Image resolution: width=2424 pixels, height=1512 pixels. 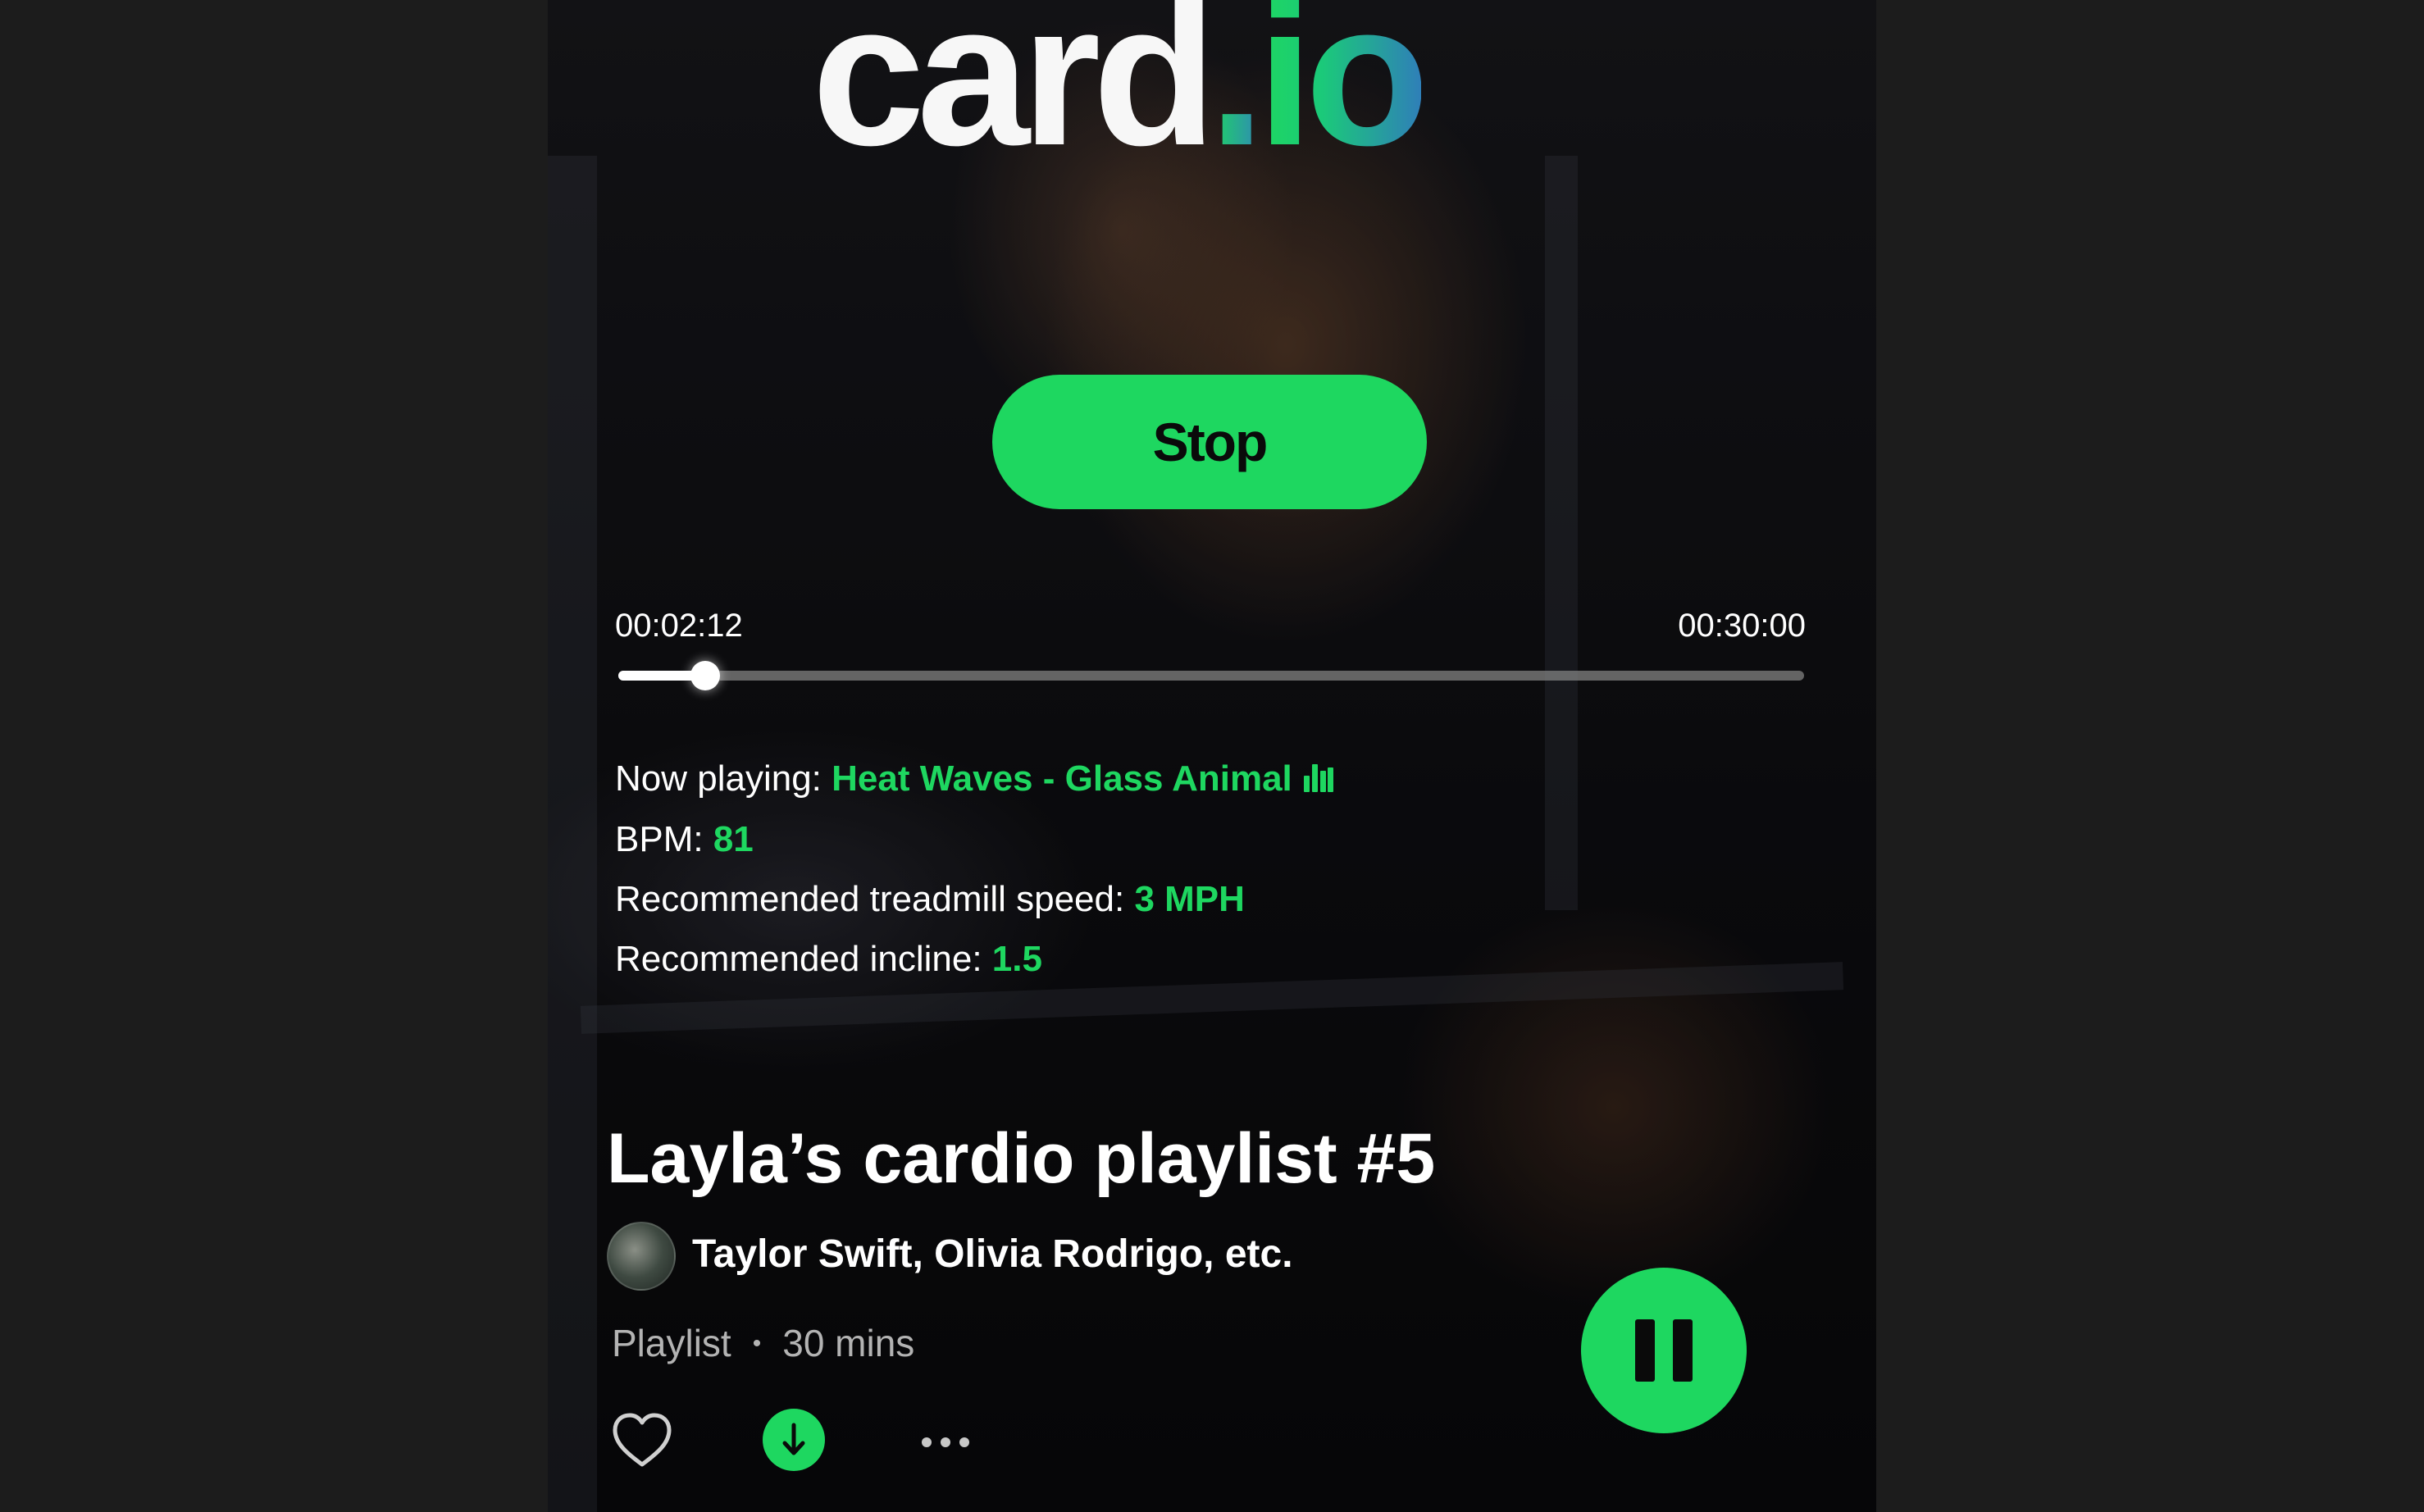 I want to click on playlist-type: Playlist, so click(x=671, y=1343).